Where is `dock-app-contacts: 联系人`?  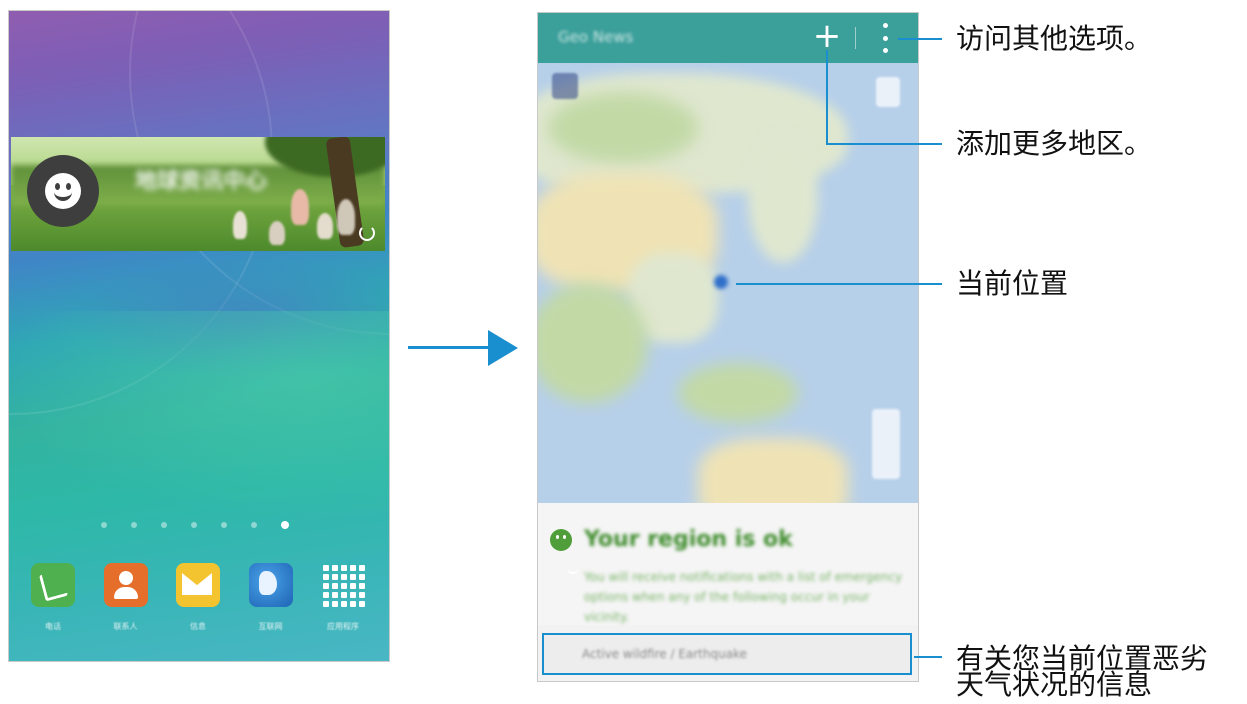 dock-app-contacts: 联系人 is located at coordinates (126, 597).